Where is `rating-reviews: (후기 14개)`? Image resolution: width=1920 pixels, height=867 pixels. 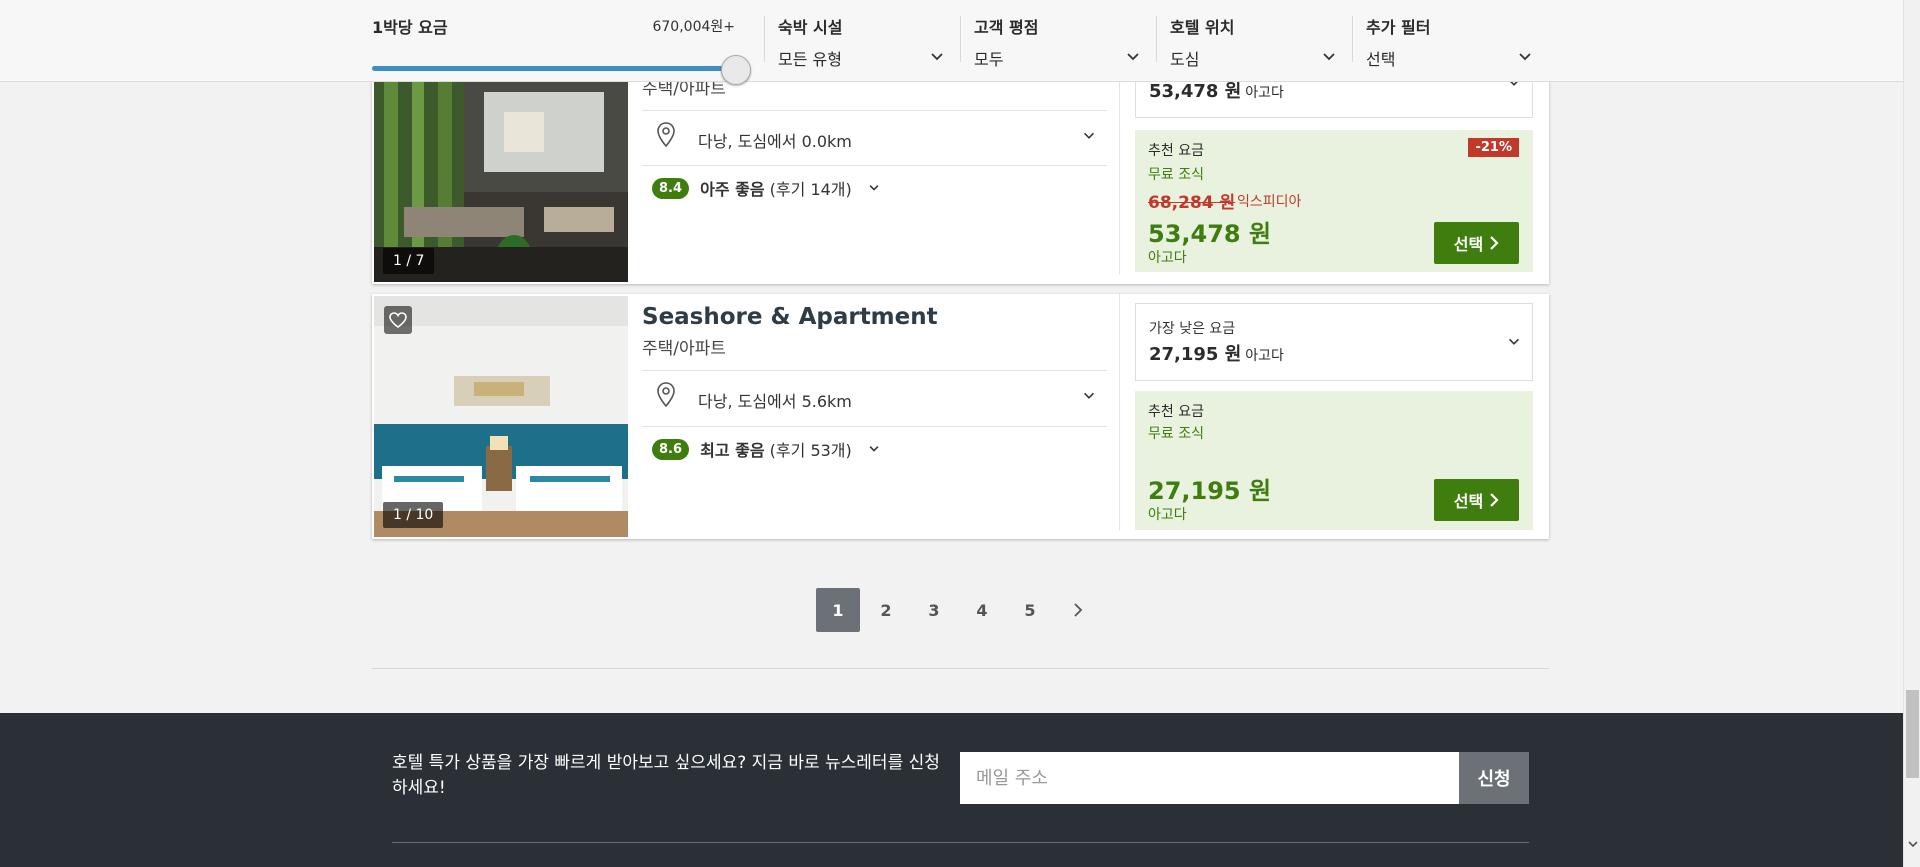 rating-reviews: (후기 14개) is located at coordinates (810, 189).